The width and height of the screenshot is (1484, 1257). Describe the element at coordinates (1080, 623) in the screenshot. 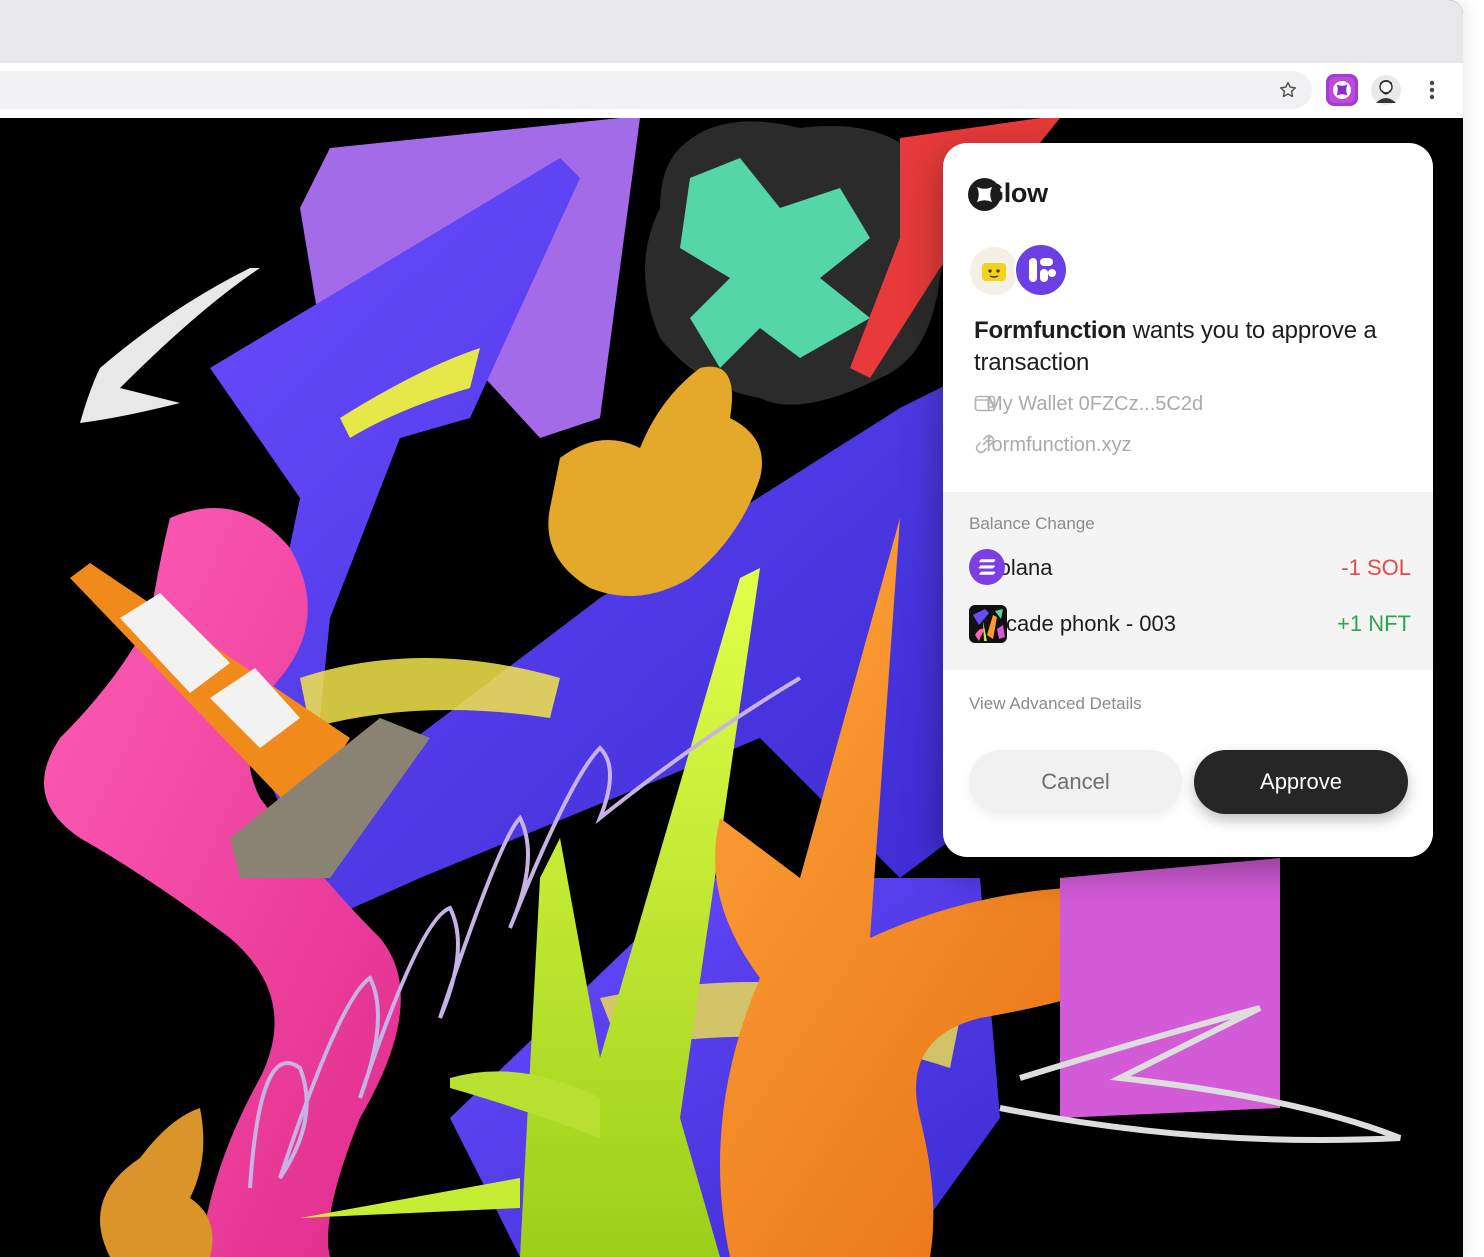

I see `balance-item-name: Arcade phonk - 003` at that location.